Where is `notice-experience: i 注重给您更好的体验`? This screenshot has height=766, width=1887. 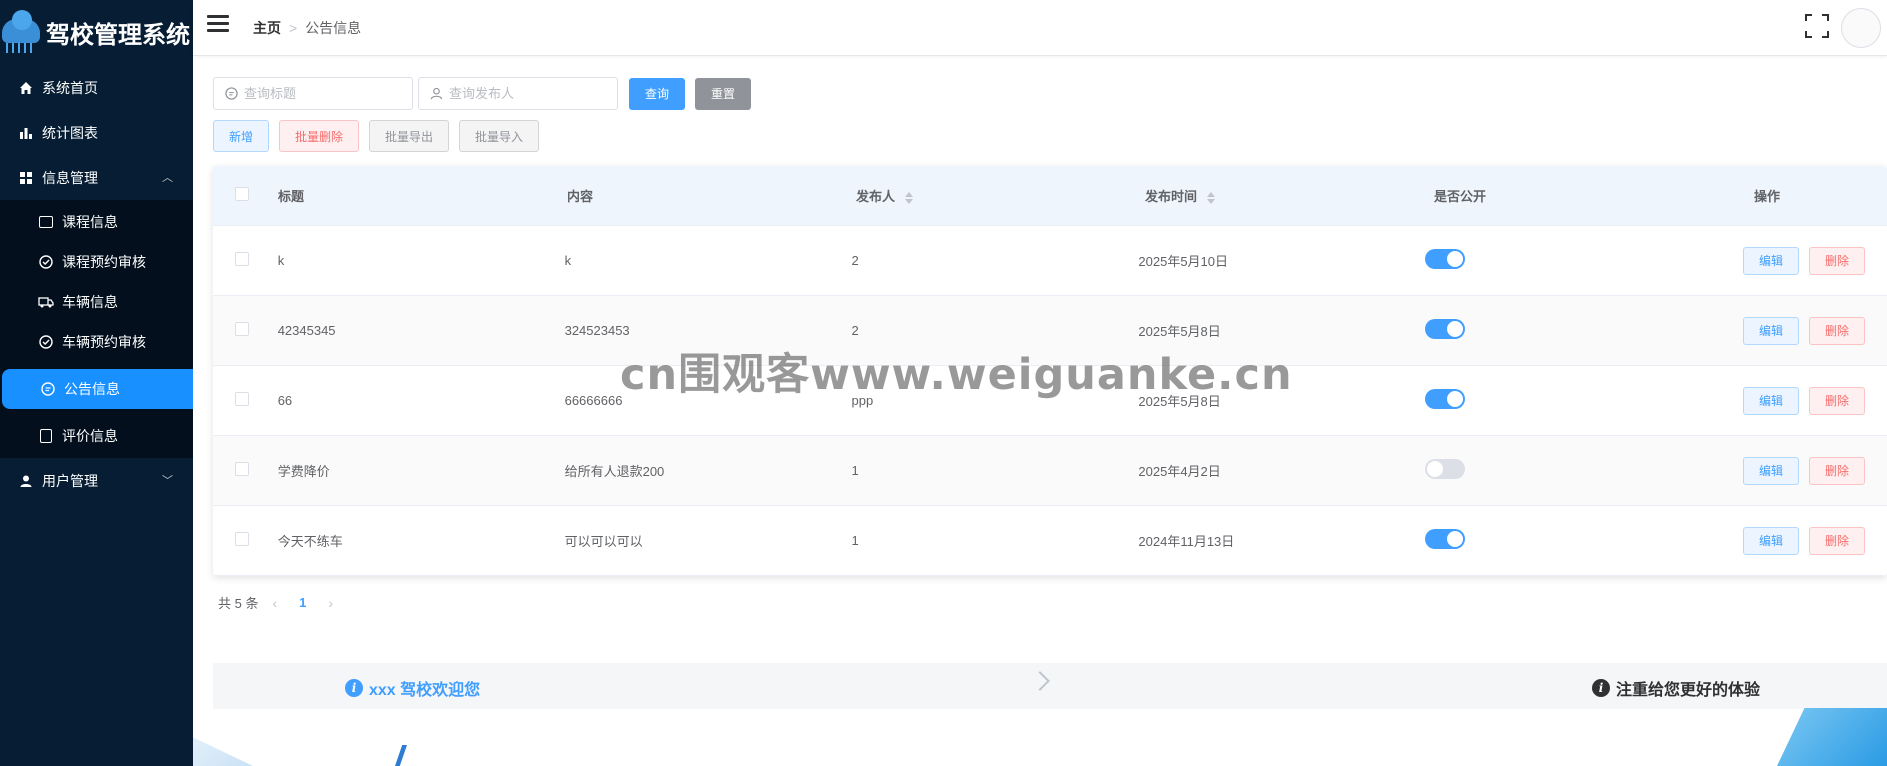 notice-experience: i 注重给您更好的体验 is located at coordinates (1675, 688).